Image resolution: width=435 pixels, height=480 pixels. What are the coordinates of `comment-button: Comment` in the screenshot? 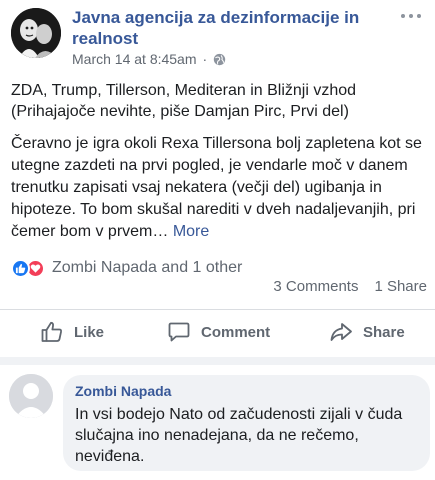 It's located at (218, 332).